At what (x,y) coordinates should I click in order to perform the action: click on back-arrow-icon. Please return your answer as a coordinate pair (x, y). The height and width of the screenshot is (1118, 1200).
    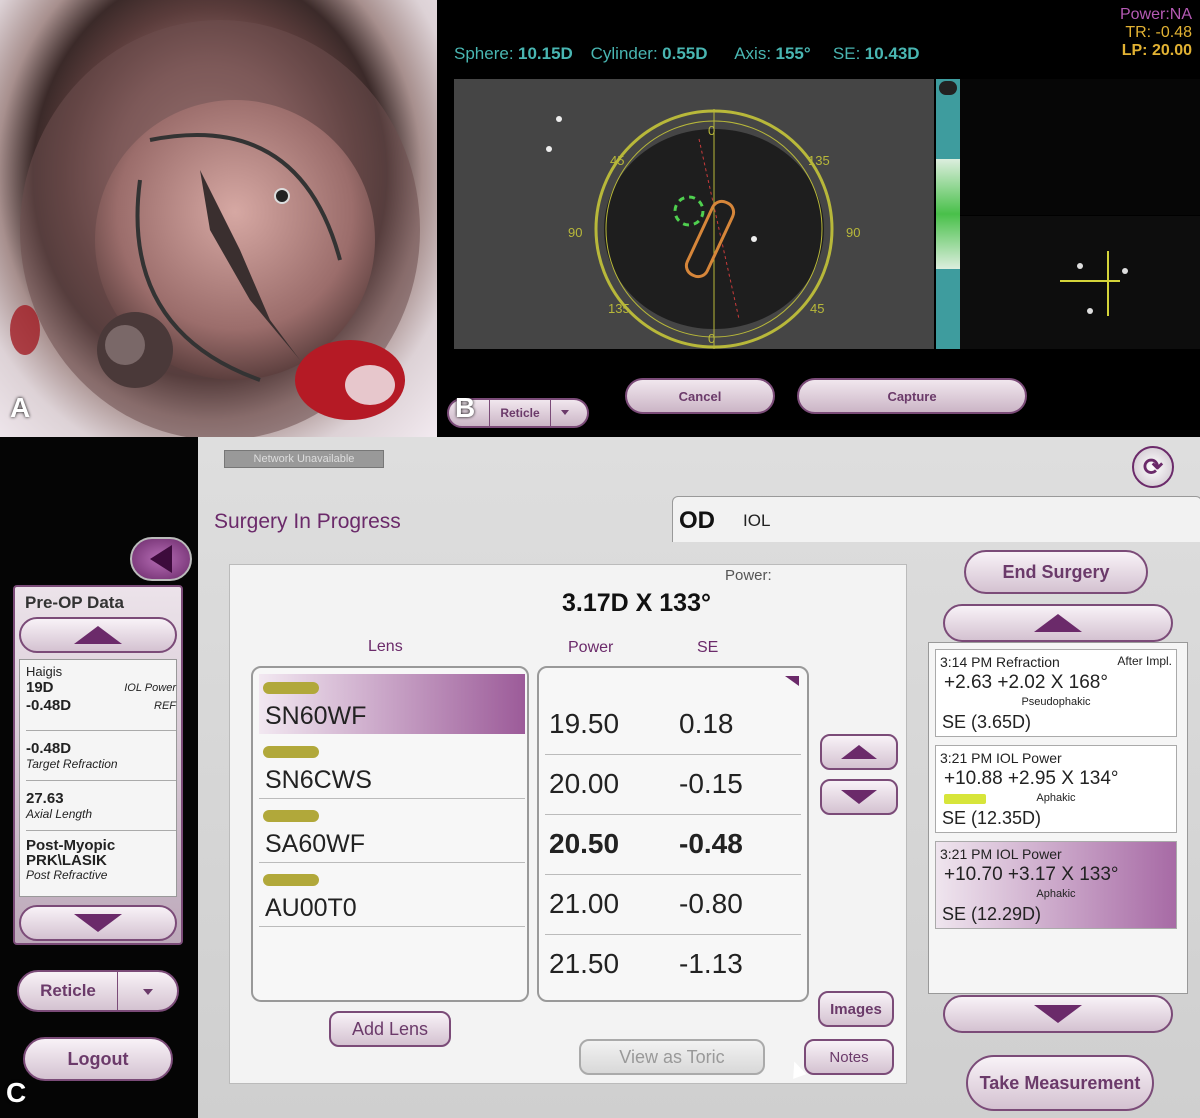
    Looking at the image, I should click on (161, 559).